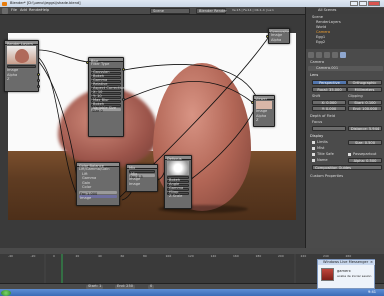 This screenshot has width=384, height=296. I want to click on aspect-correction-select: Aspect Correction, so click(108, 86).